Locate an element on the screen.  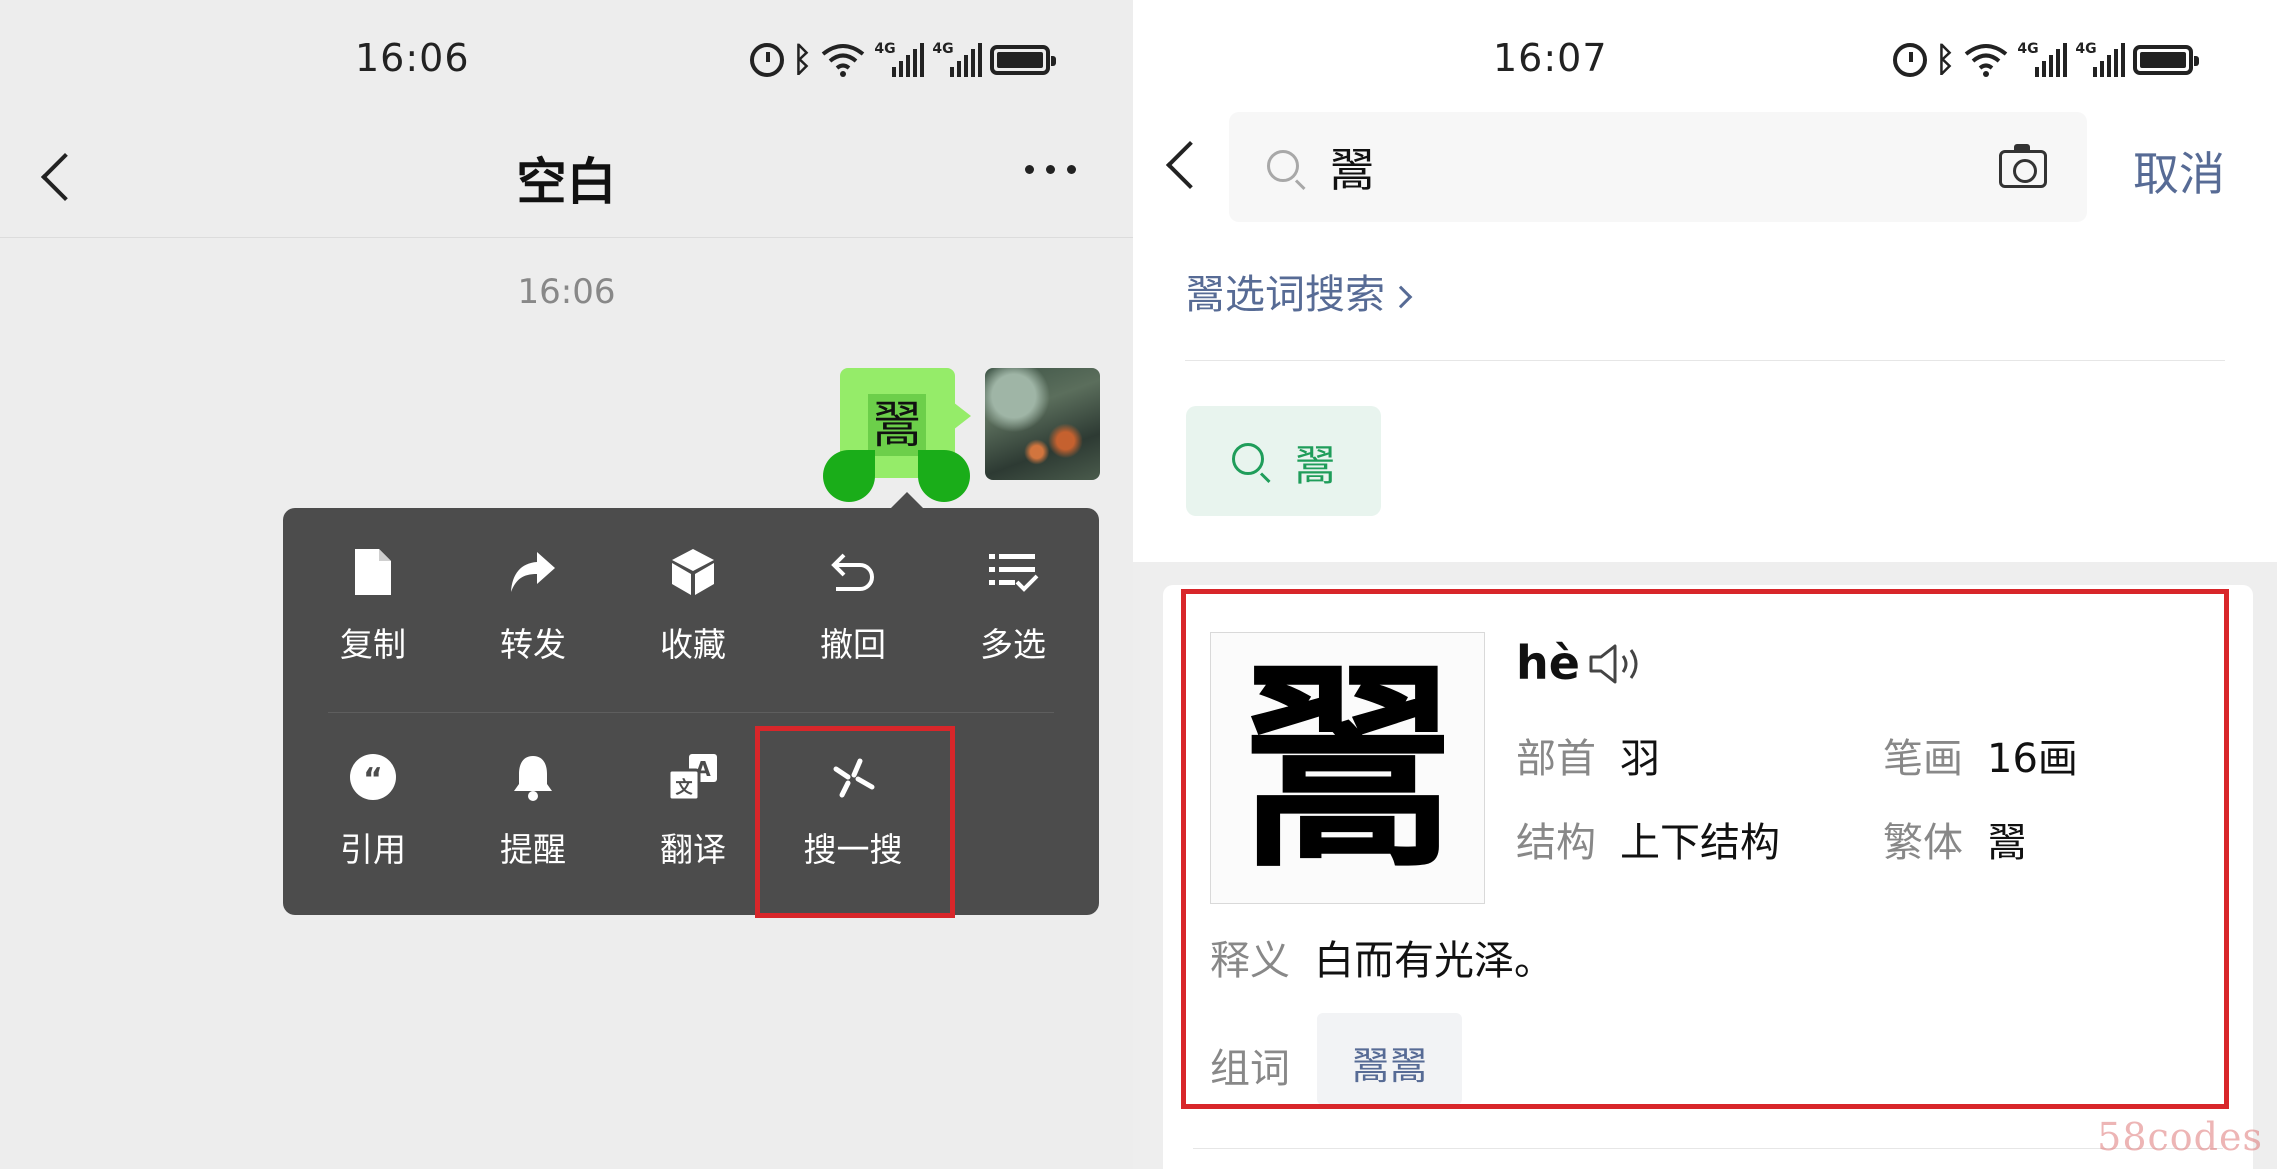
menu-label: 撤回 is located at coordinates (853, 644).